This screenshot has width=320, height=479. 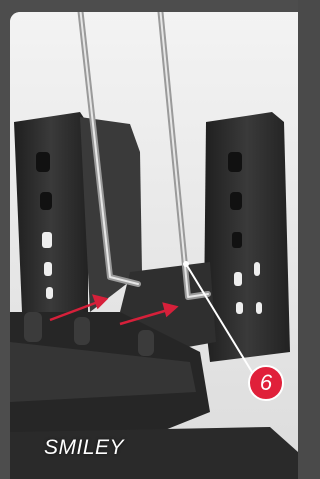 I want to click on right-rack, so click(x=247, y=237).